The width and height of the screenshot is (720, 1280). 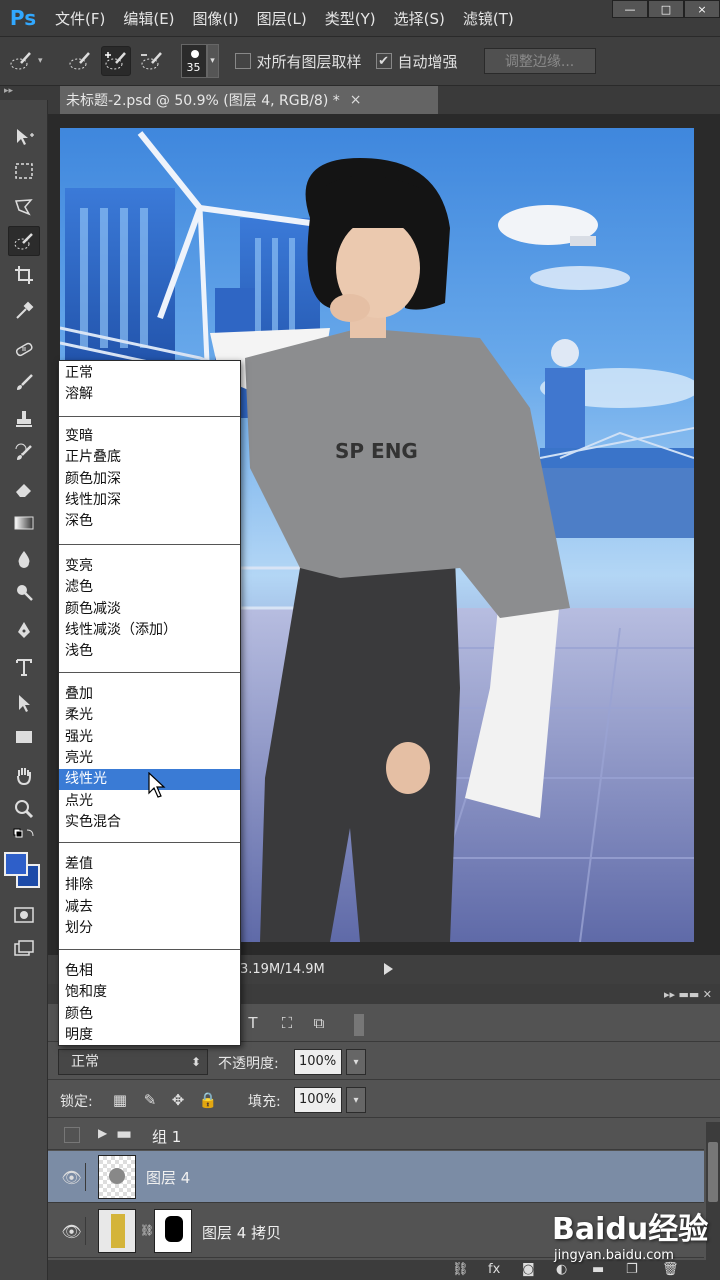 What do you see at coordinates (494, 1269) in the screenshot?
I see `fx-icon: fx` at bounding box center [494, 1269].